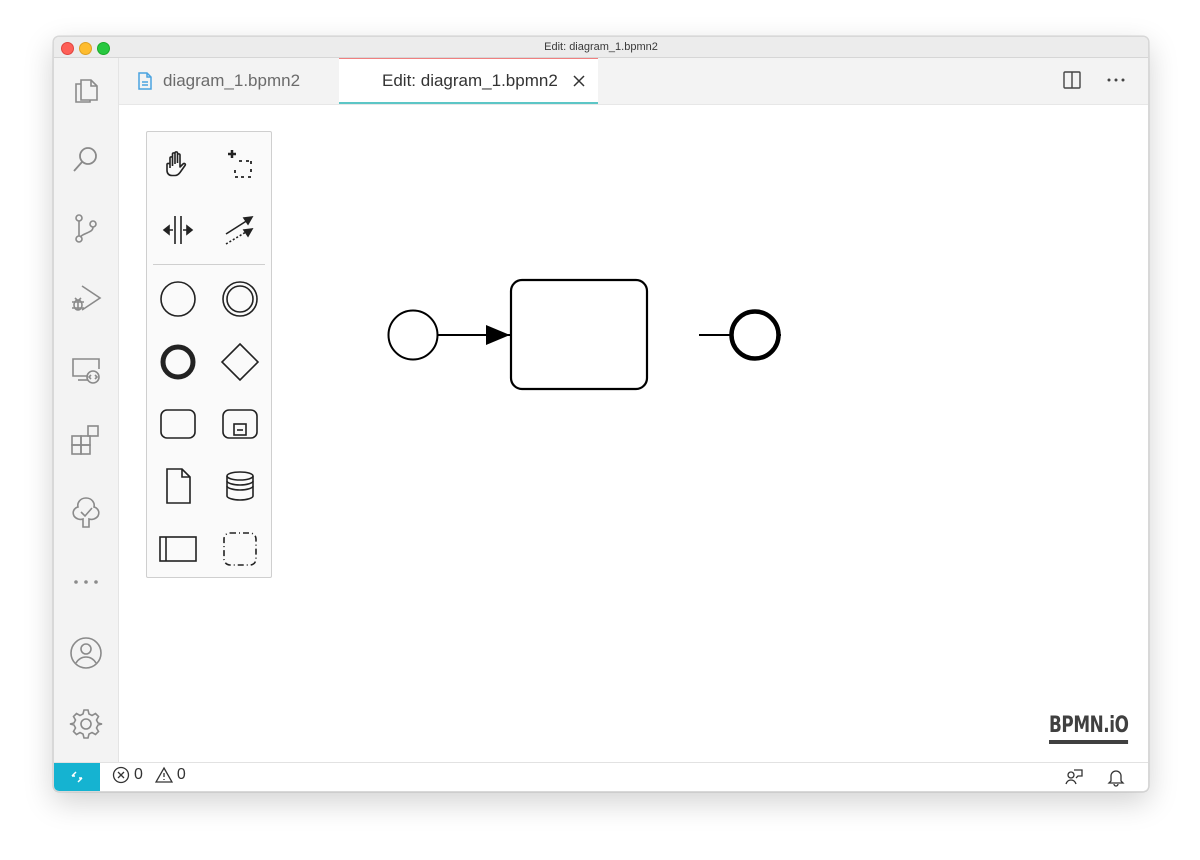 The height and width of the screenshot is (860, 1200). I want to click on notifications-bell-icon, so click(1116, 777).